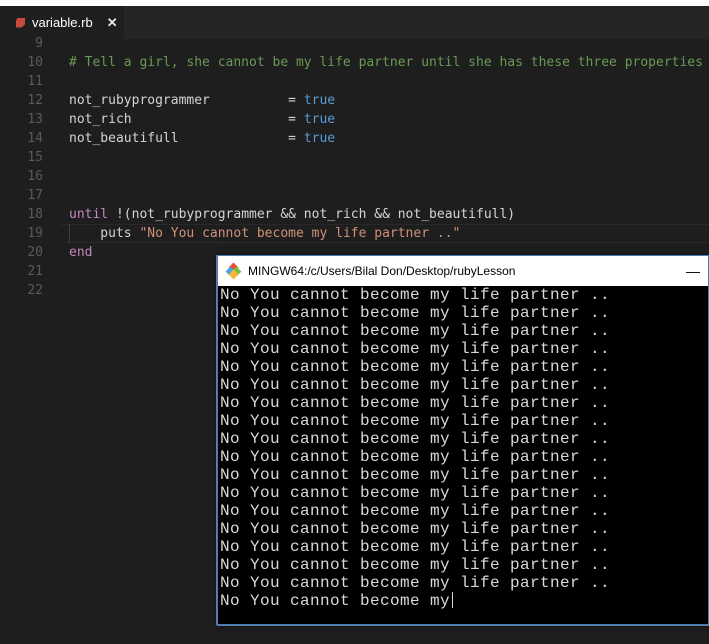  I want to click on line-number: 9, so click(39, 43).